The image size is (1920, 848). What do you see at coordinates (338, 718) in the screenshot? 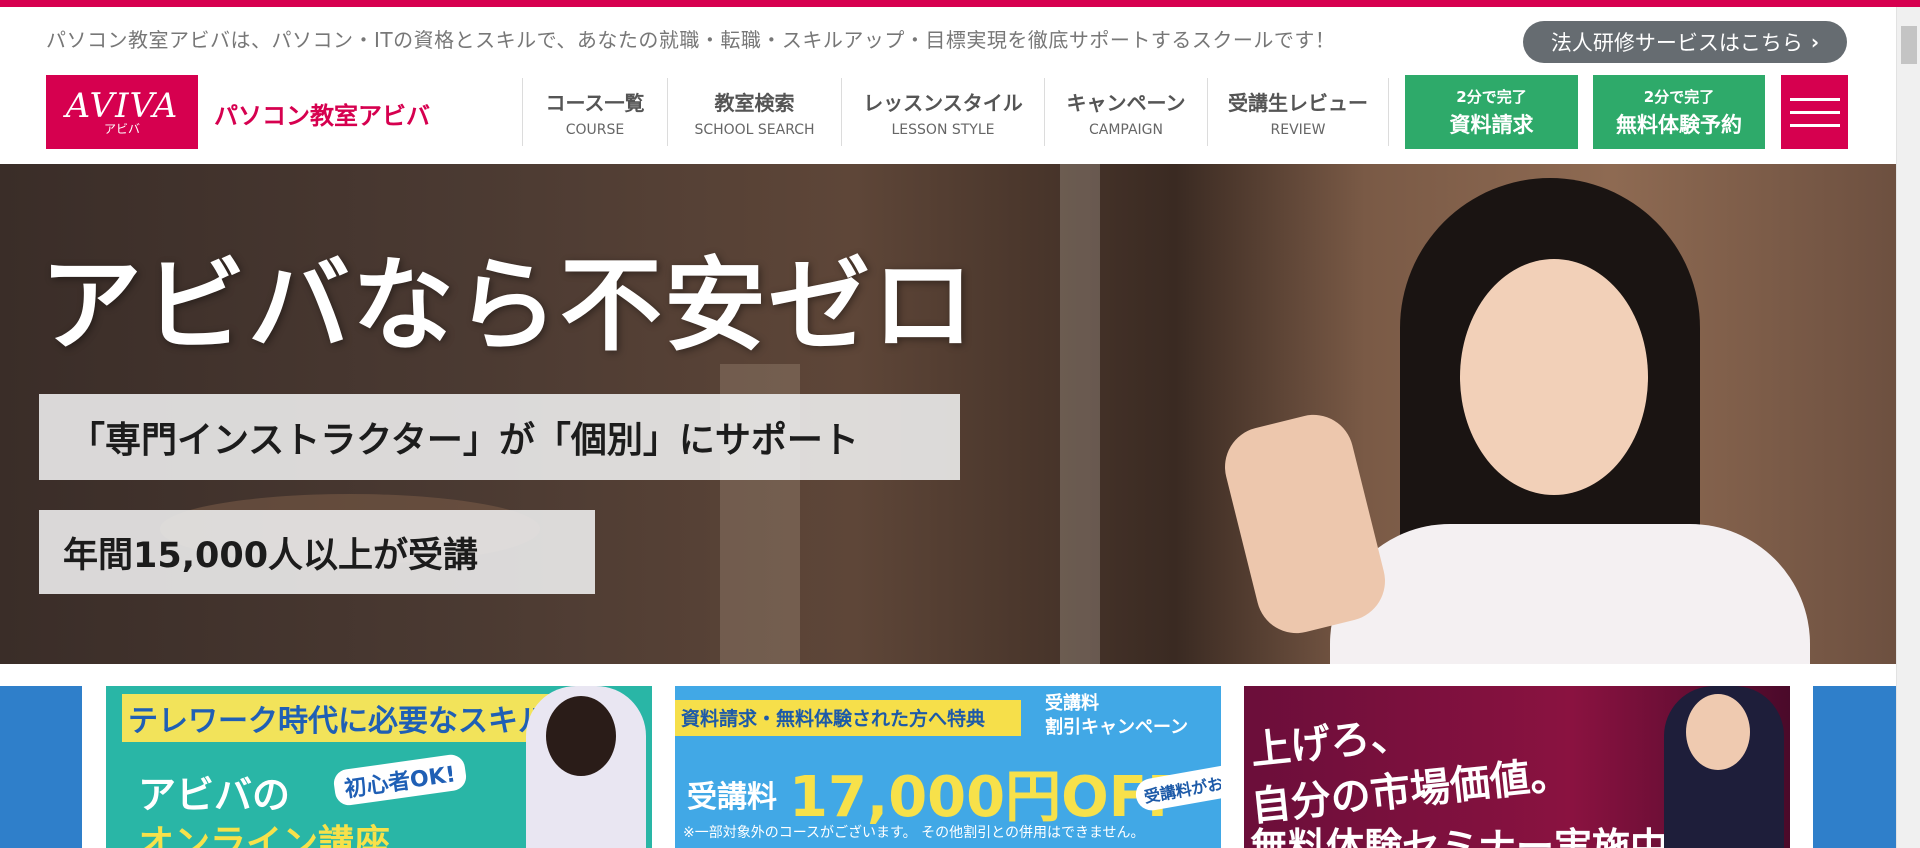
I see `online-banner-headline: テレワーク時代に必要なスキル` at bounding box center [338, 718].